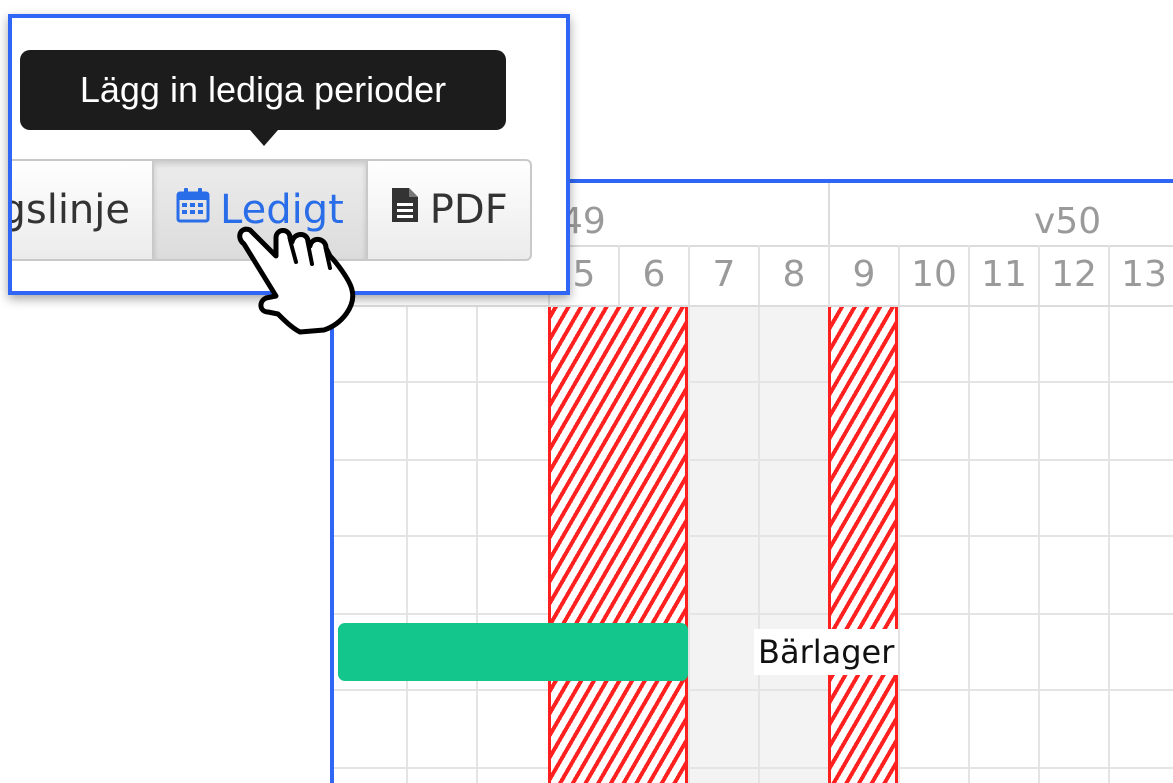 This screenshot has height=783, width=1173. Describe the element at coordinates (296, 280) in the screenshot. I see `hand-pointer-icon` at that location.